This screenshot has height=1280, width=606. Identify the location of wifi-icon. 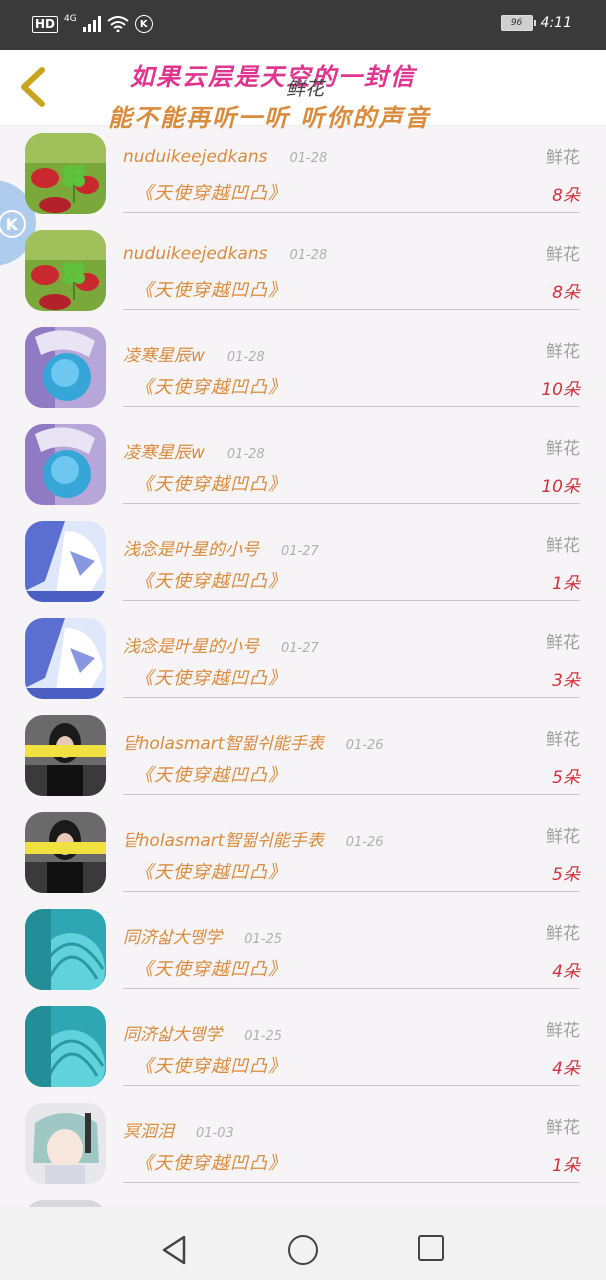
(118, 24).